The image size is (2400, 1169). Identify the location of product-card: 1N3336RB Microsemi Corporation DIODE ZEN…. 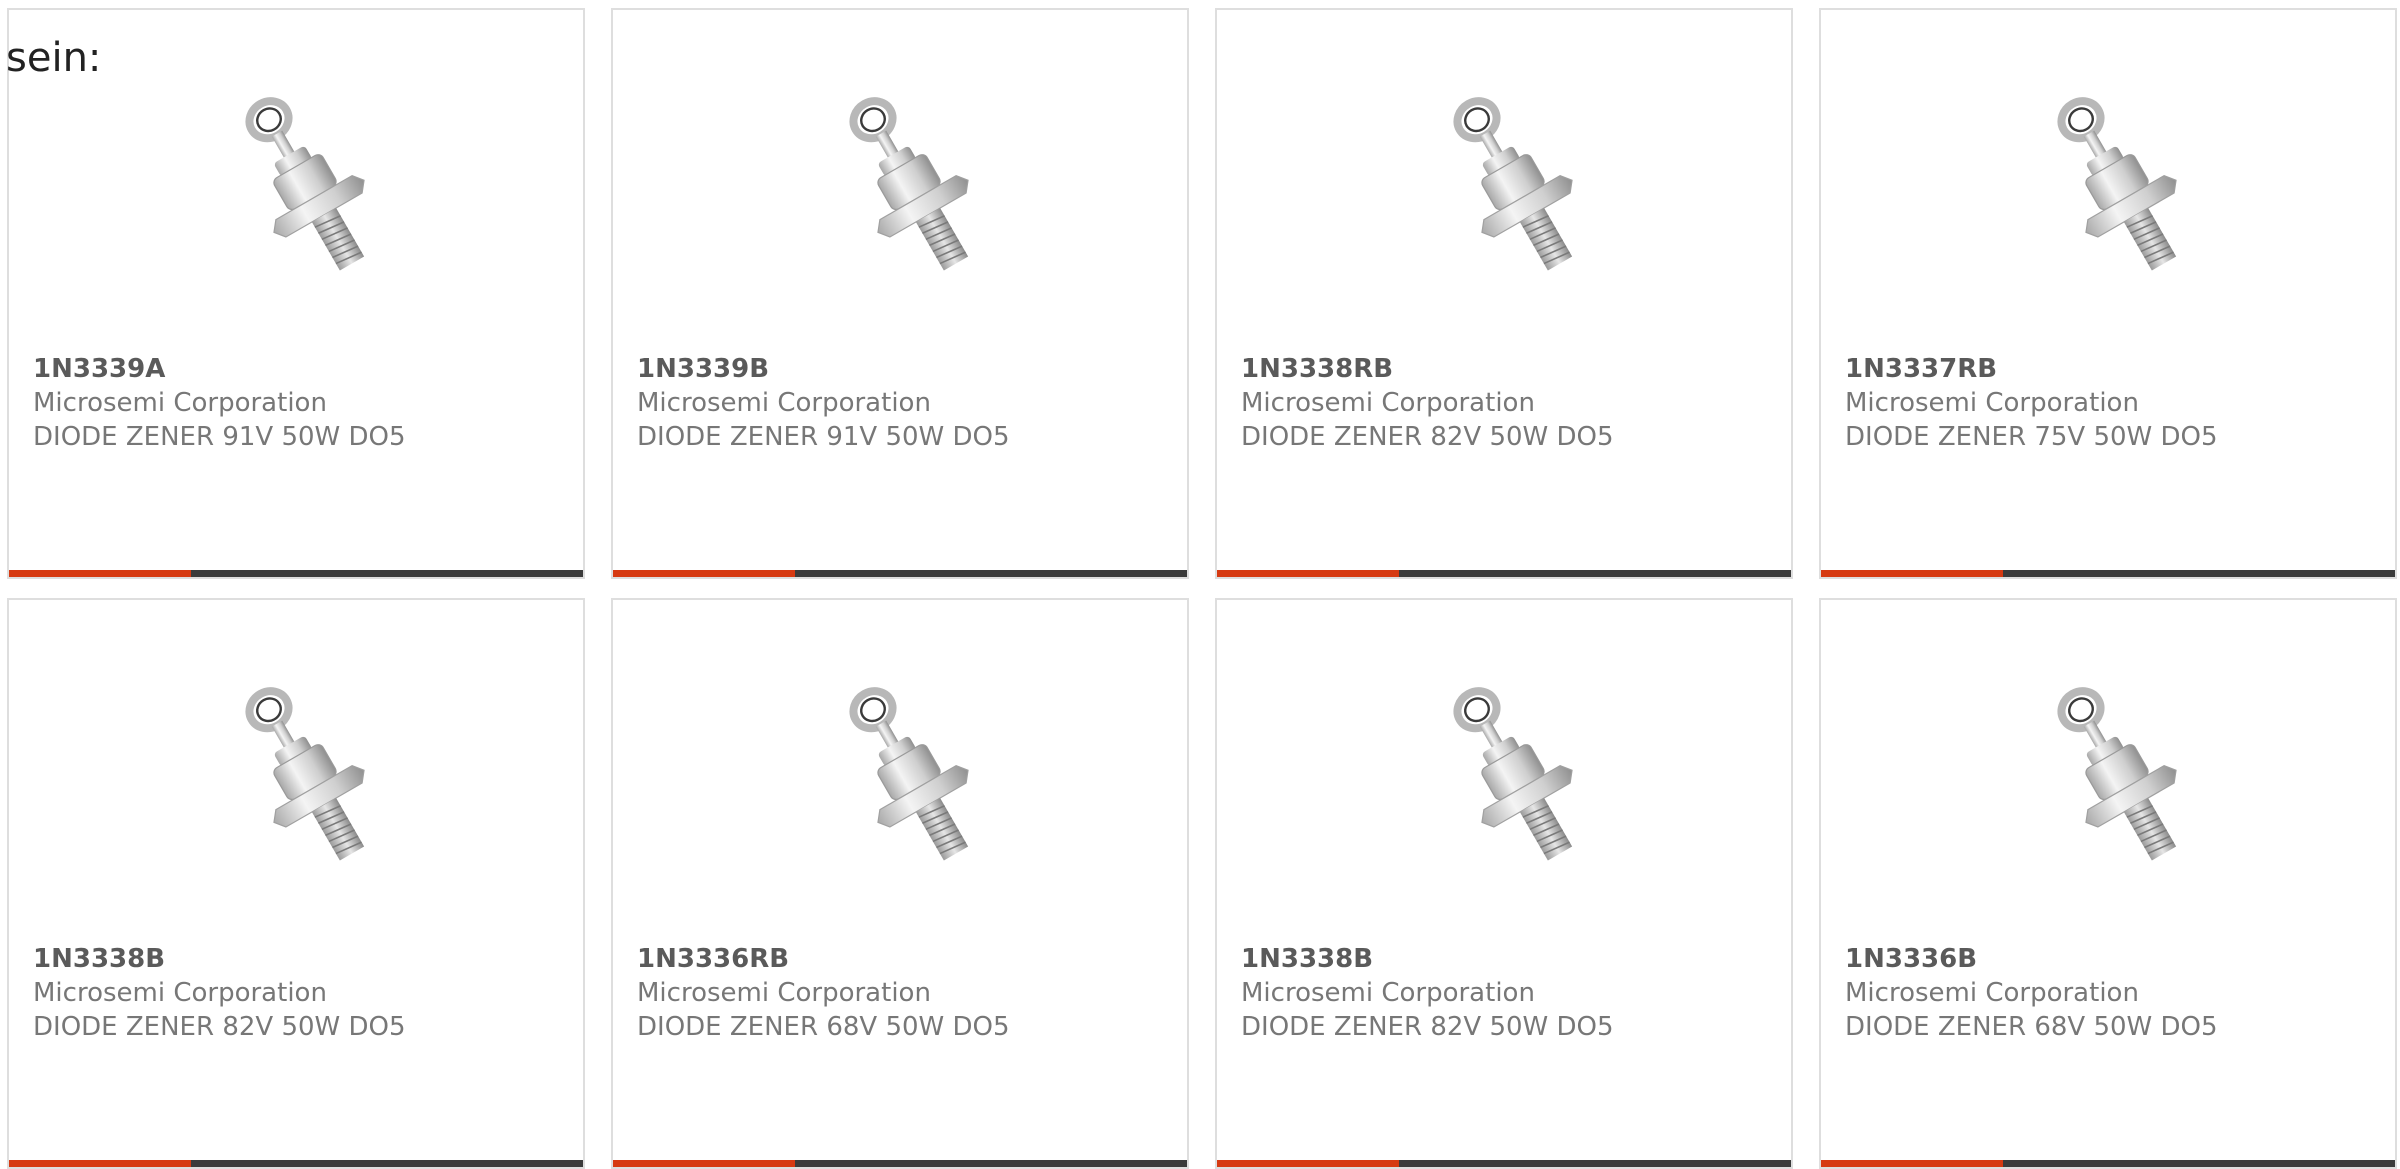
(900, 883).